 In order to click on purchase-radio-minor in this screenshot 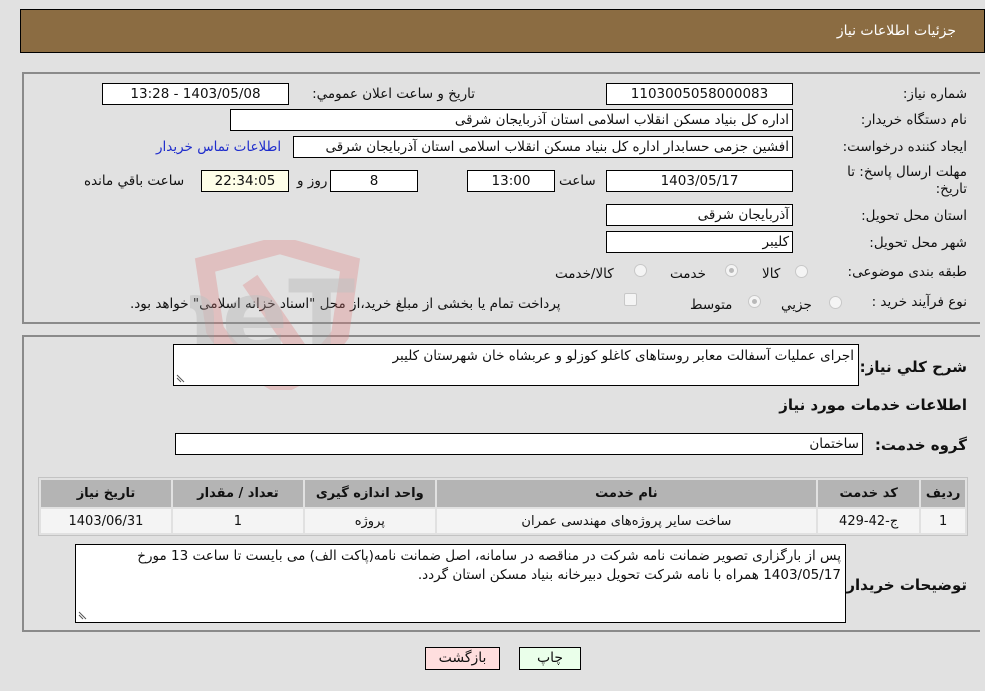, I will do `click(835, 302)`.